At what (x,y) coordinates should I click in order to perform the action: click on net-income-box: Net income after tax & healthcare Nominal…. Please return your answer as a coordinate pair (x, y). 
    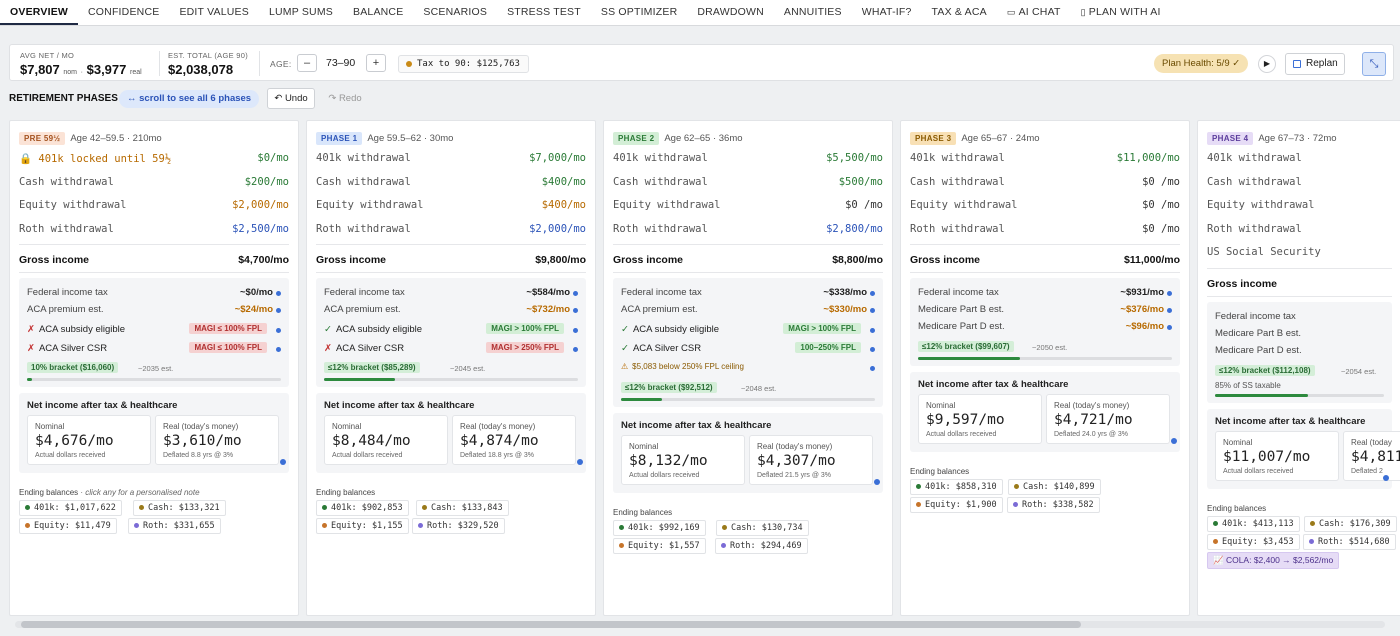
    Looking at the image, I should click on (1045, 412).